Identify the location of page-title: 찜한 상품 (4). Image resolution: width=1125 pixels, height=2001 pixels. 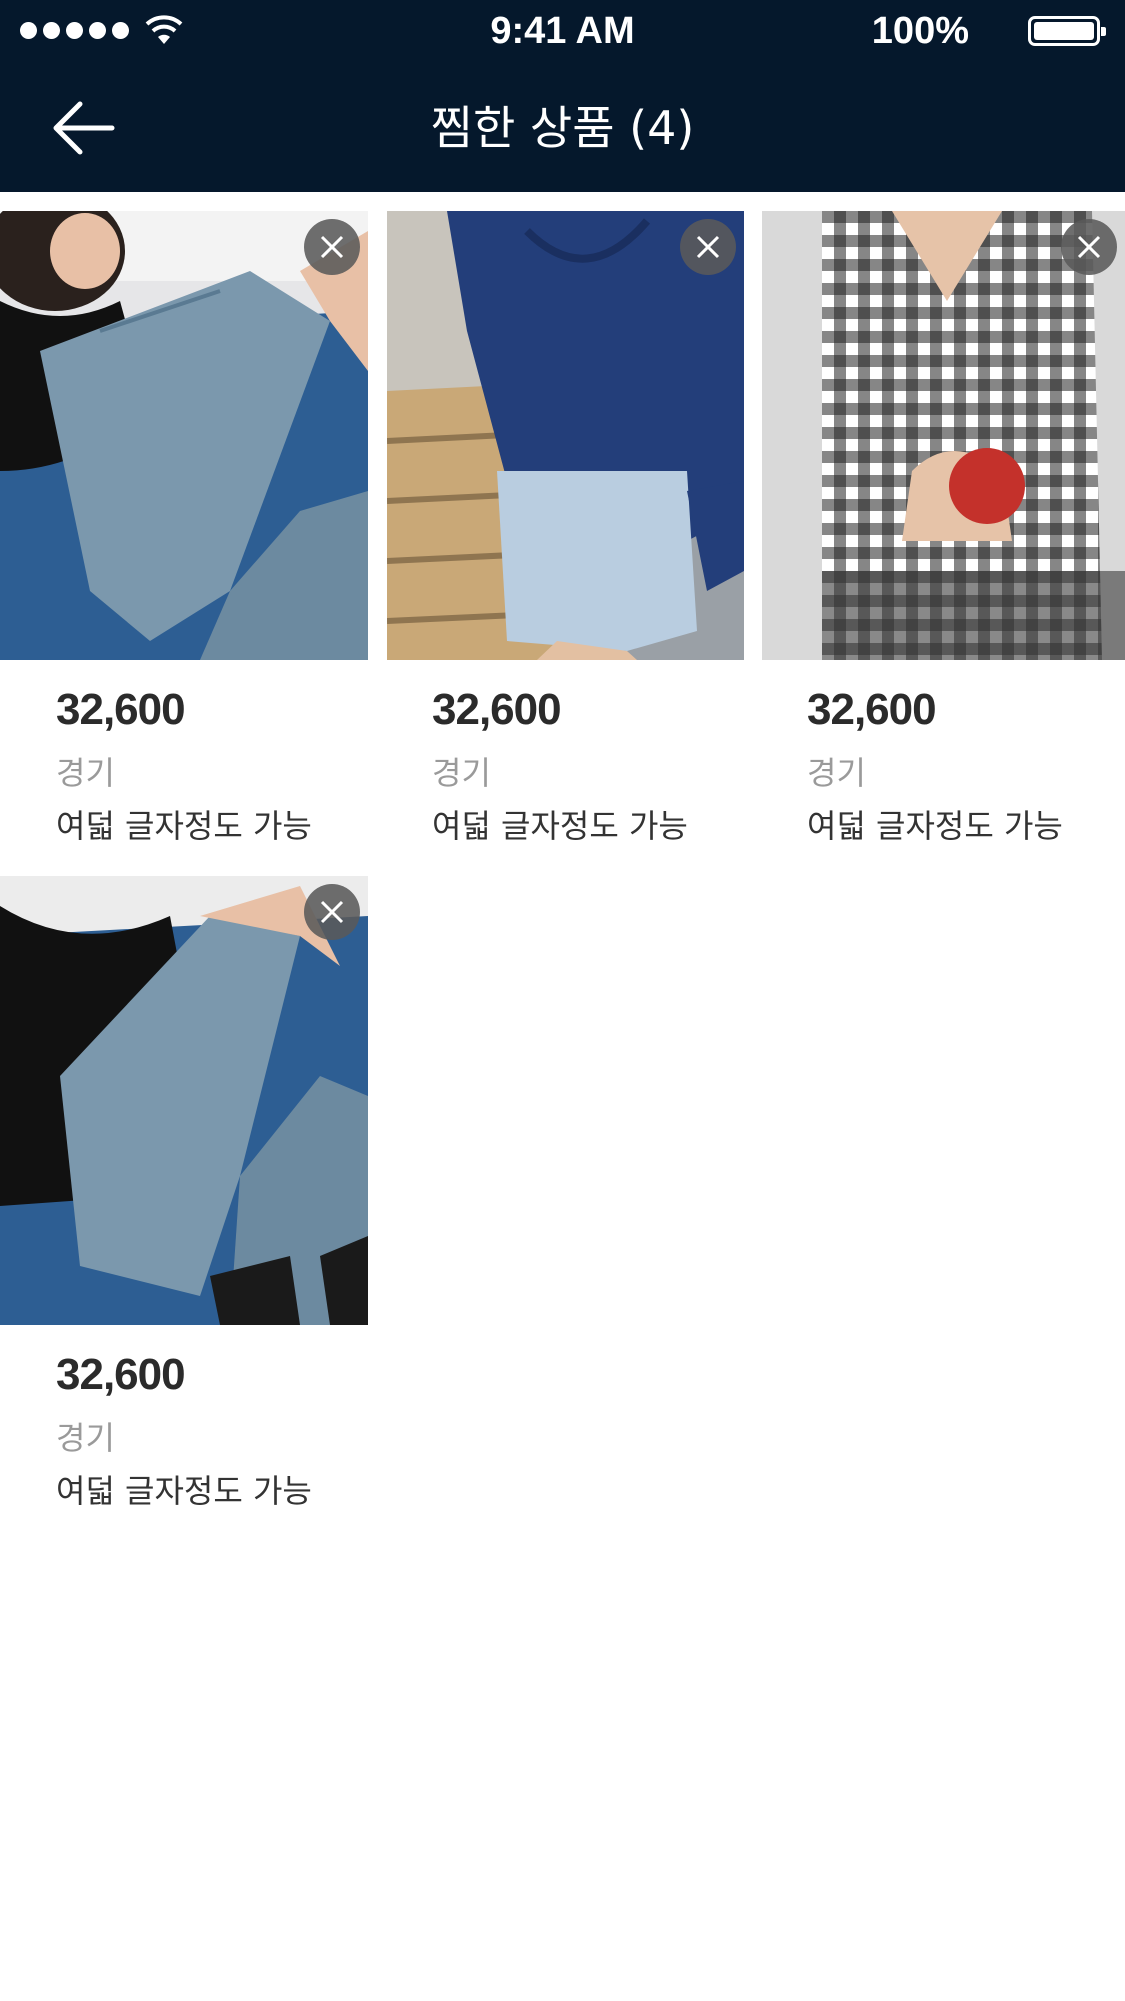
(562, 128).